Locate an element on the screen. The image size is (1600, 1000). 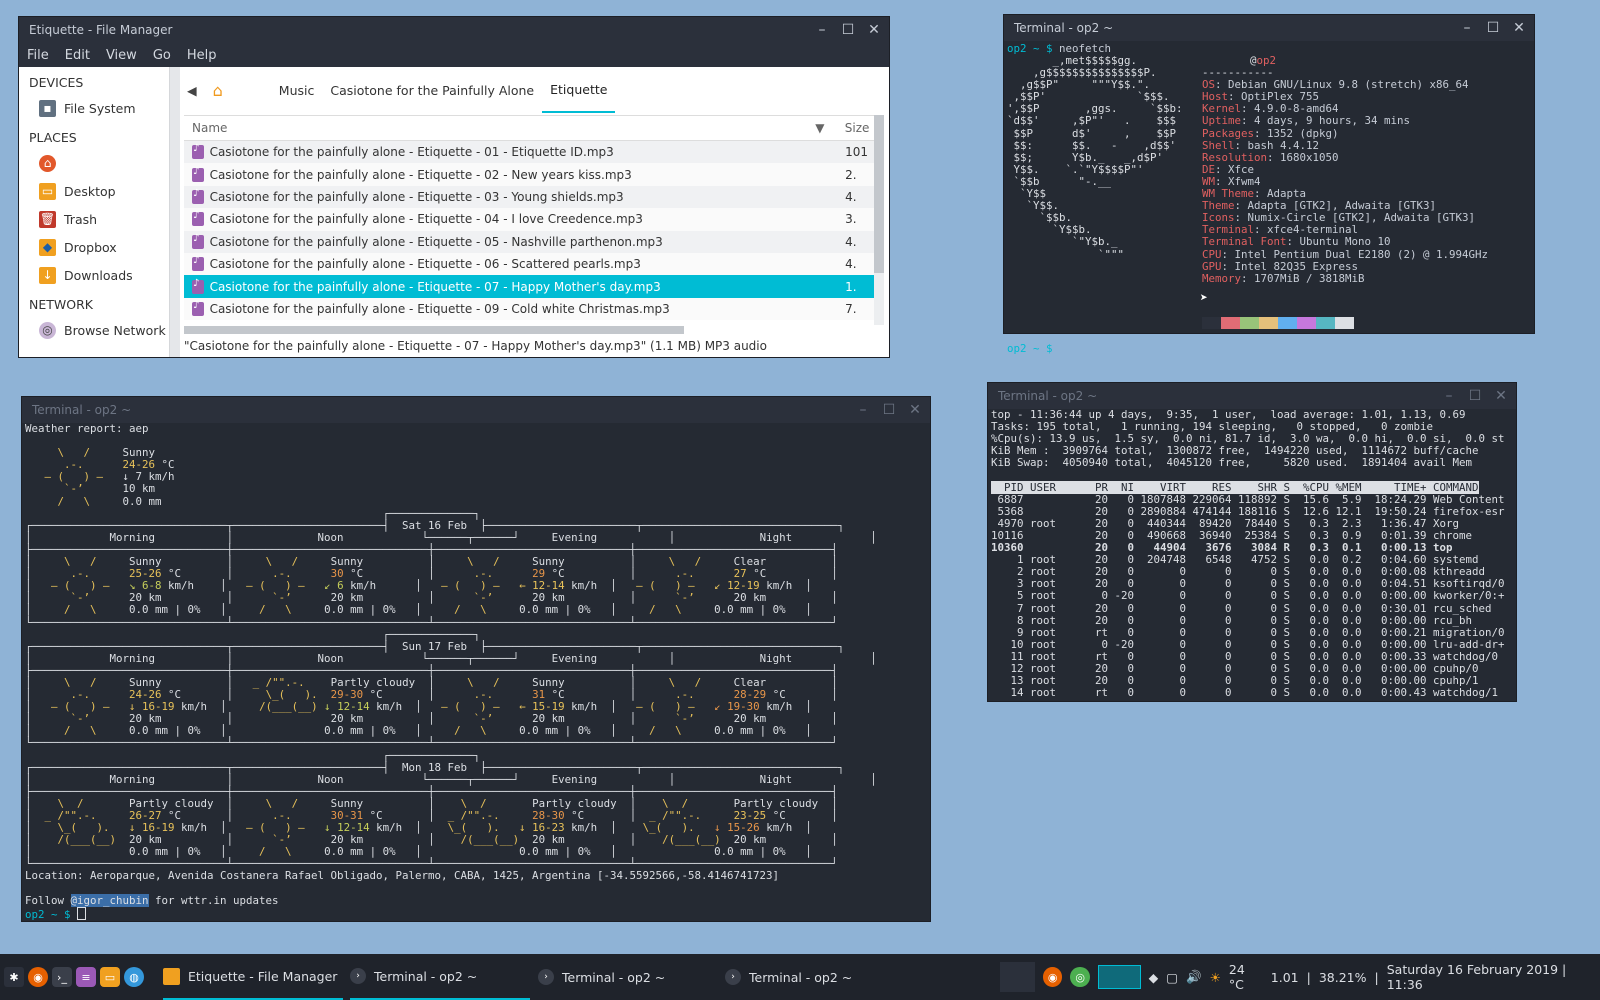
terminal-icon: ›_ is located at coordinates (62, 977).